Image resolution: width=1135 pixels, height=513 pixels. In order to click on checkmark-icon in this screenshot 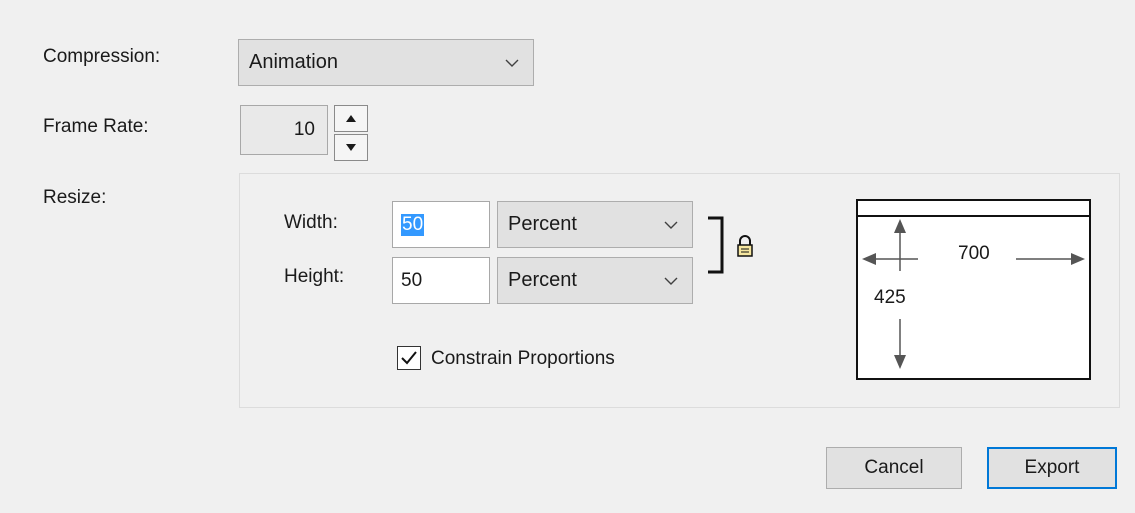, I will do `click(409, 358)`.